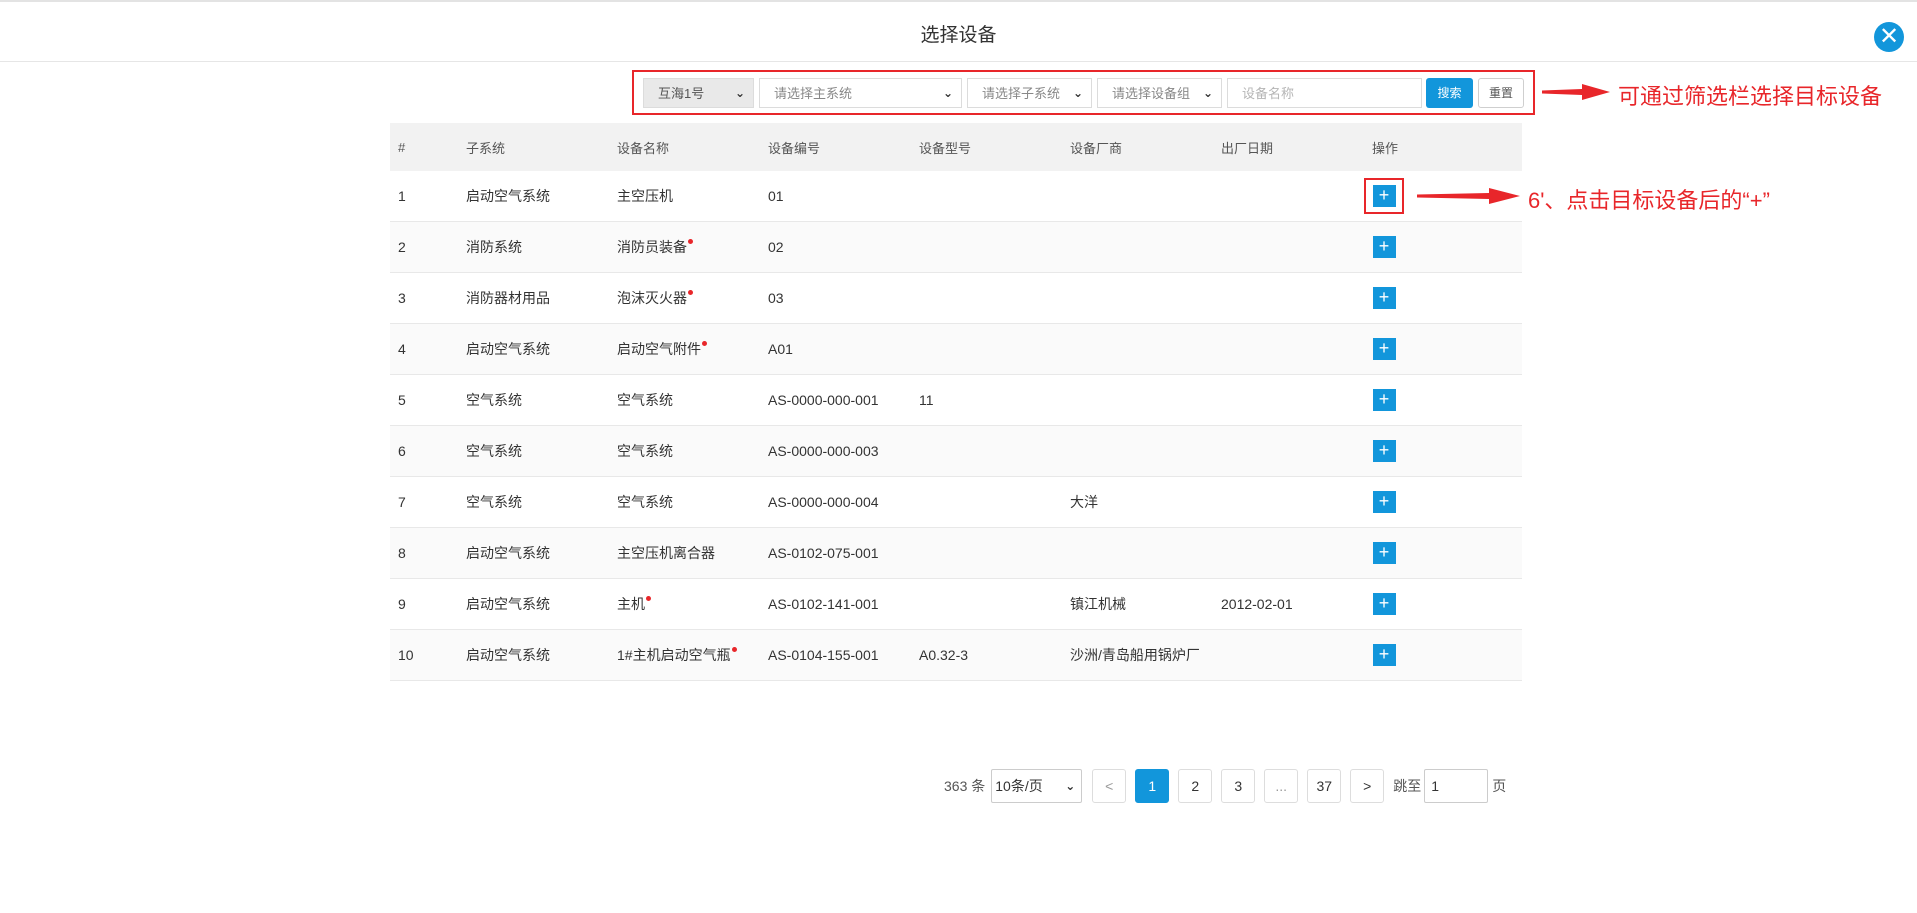 Image resolution: width=1917 pixels, height=913 pixels. Describe the element at coordinates (1238, 786) in the screenshot. I see `page-button-3: 3` at that location.